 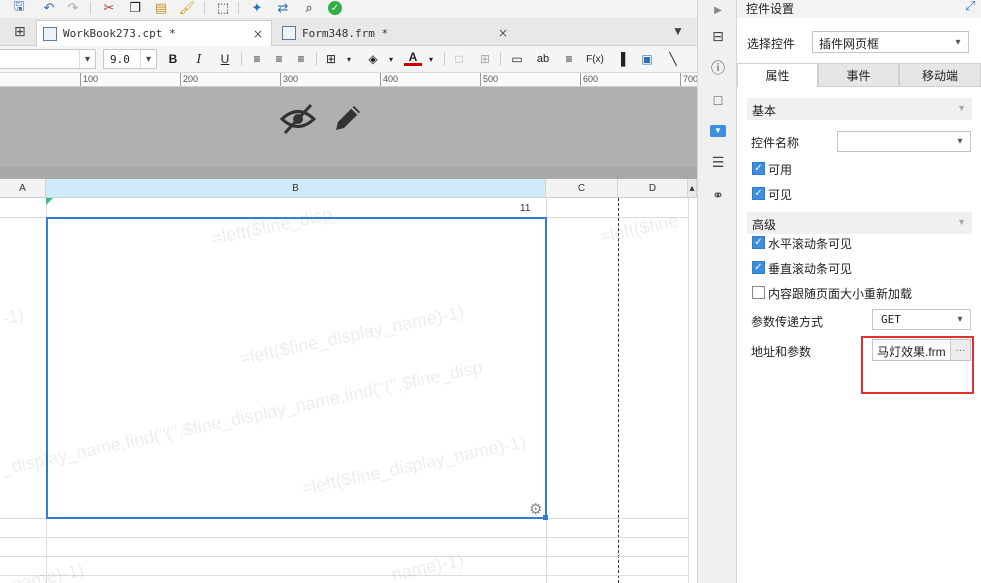 What do you see at coordinates (970, 7) in the screenshot?
I see `expand-icon: ⤢` at bounding box center [970, 7].